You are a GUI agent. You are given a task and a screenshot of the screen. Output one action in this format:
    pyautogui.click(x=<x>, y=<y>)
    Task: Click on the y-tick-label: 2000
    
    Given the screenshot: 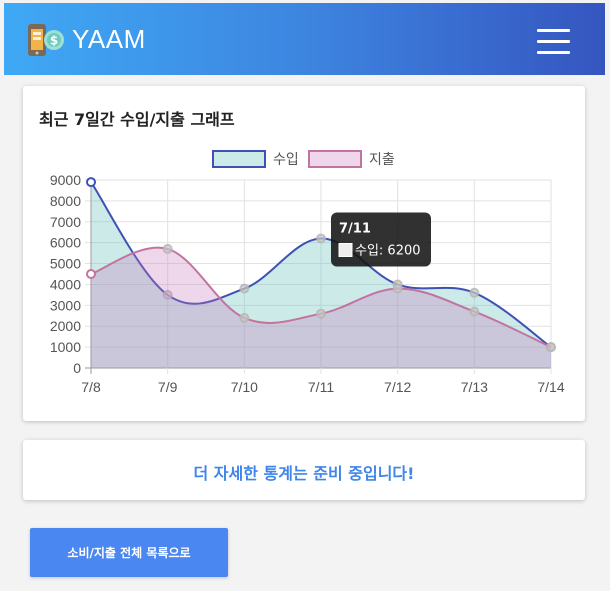 What is the action you would take?
    pyautogui.click(x=65, y=326)
    